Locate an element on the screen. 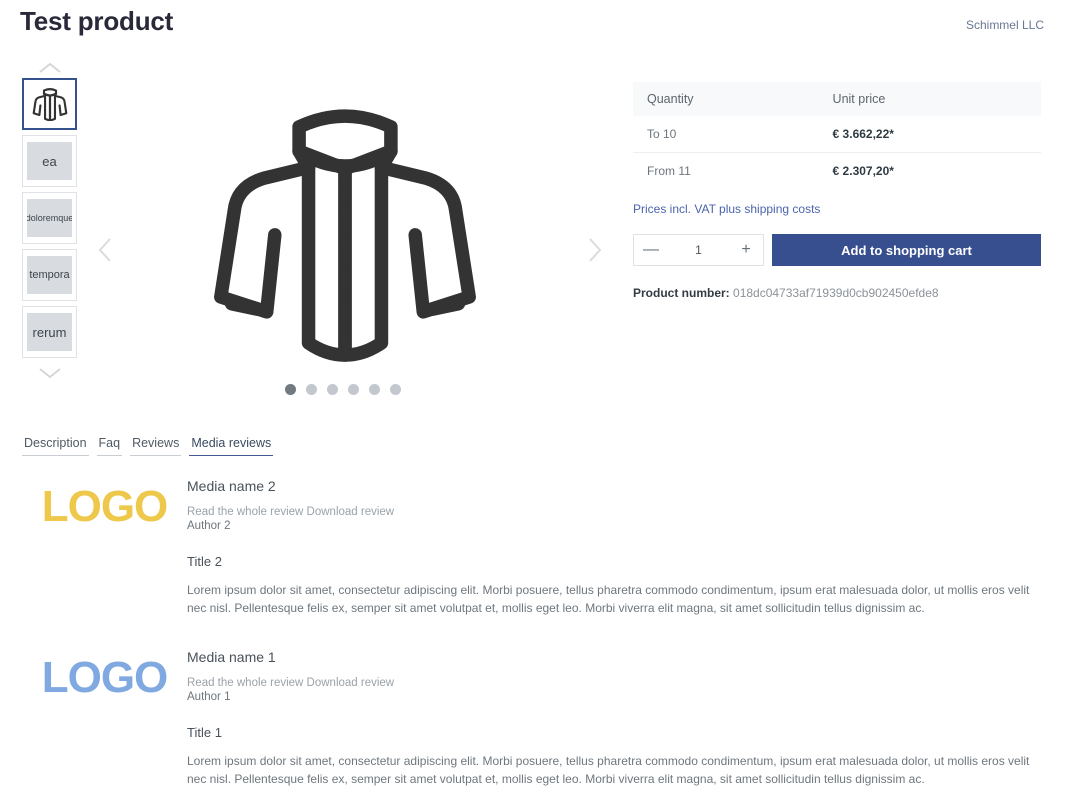 The height and width of the screenshot is (803, 1077). gallery-thumbnail-2: doloremque is located at coordinates (49, 218).